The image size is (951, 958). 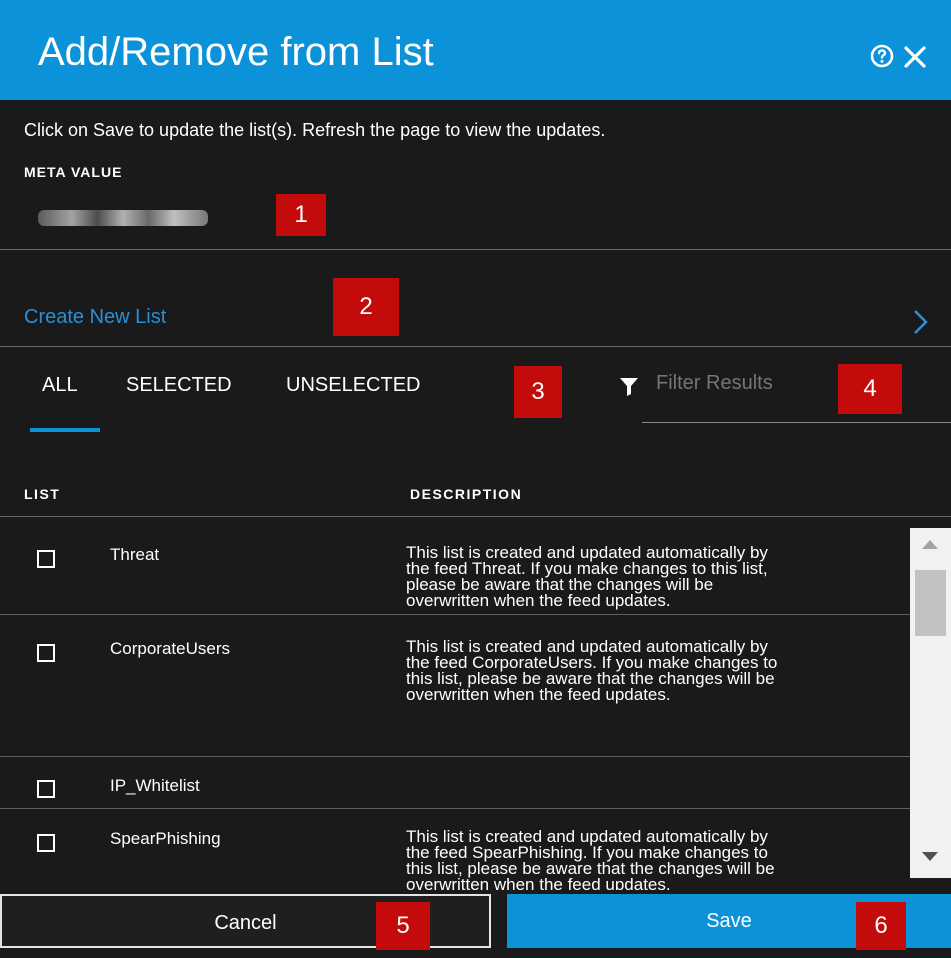 I want to click on callout-2: 2, so click(x=366, y=307).